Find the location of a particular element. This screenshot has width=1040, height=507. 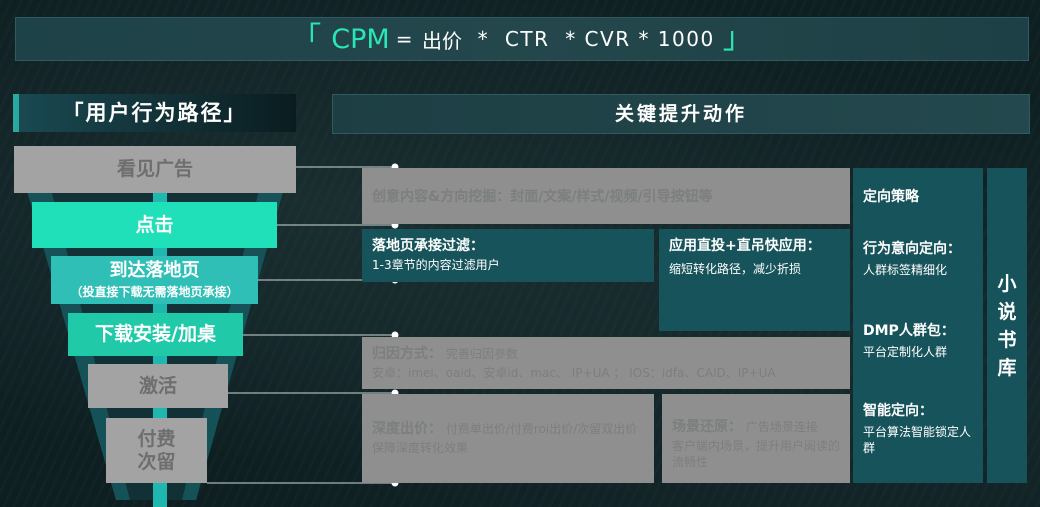

deep-bid-box: 深度出价： 付费单出价/付费roi出价/次留双出价 保障深度转化效果 is located at coordinates (508, 438).